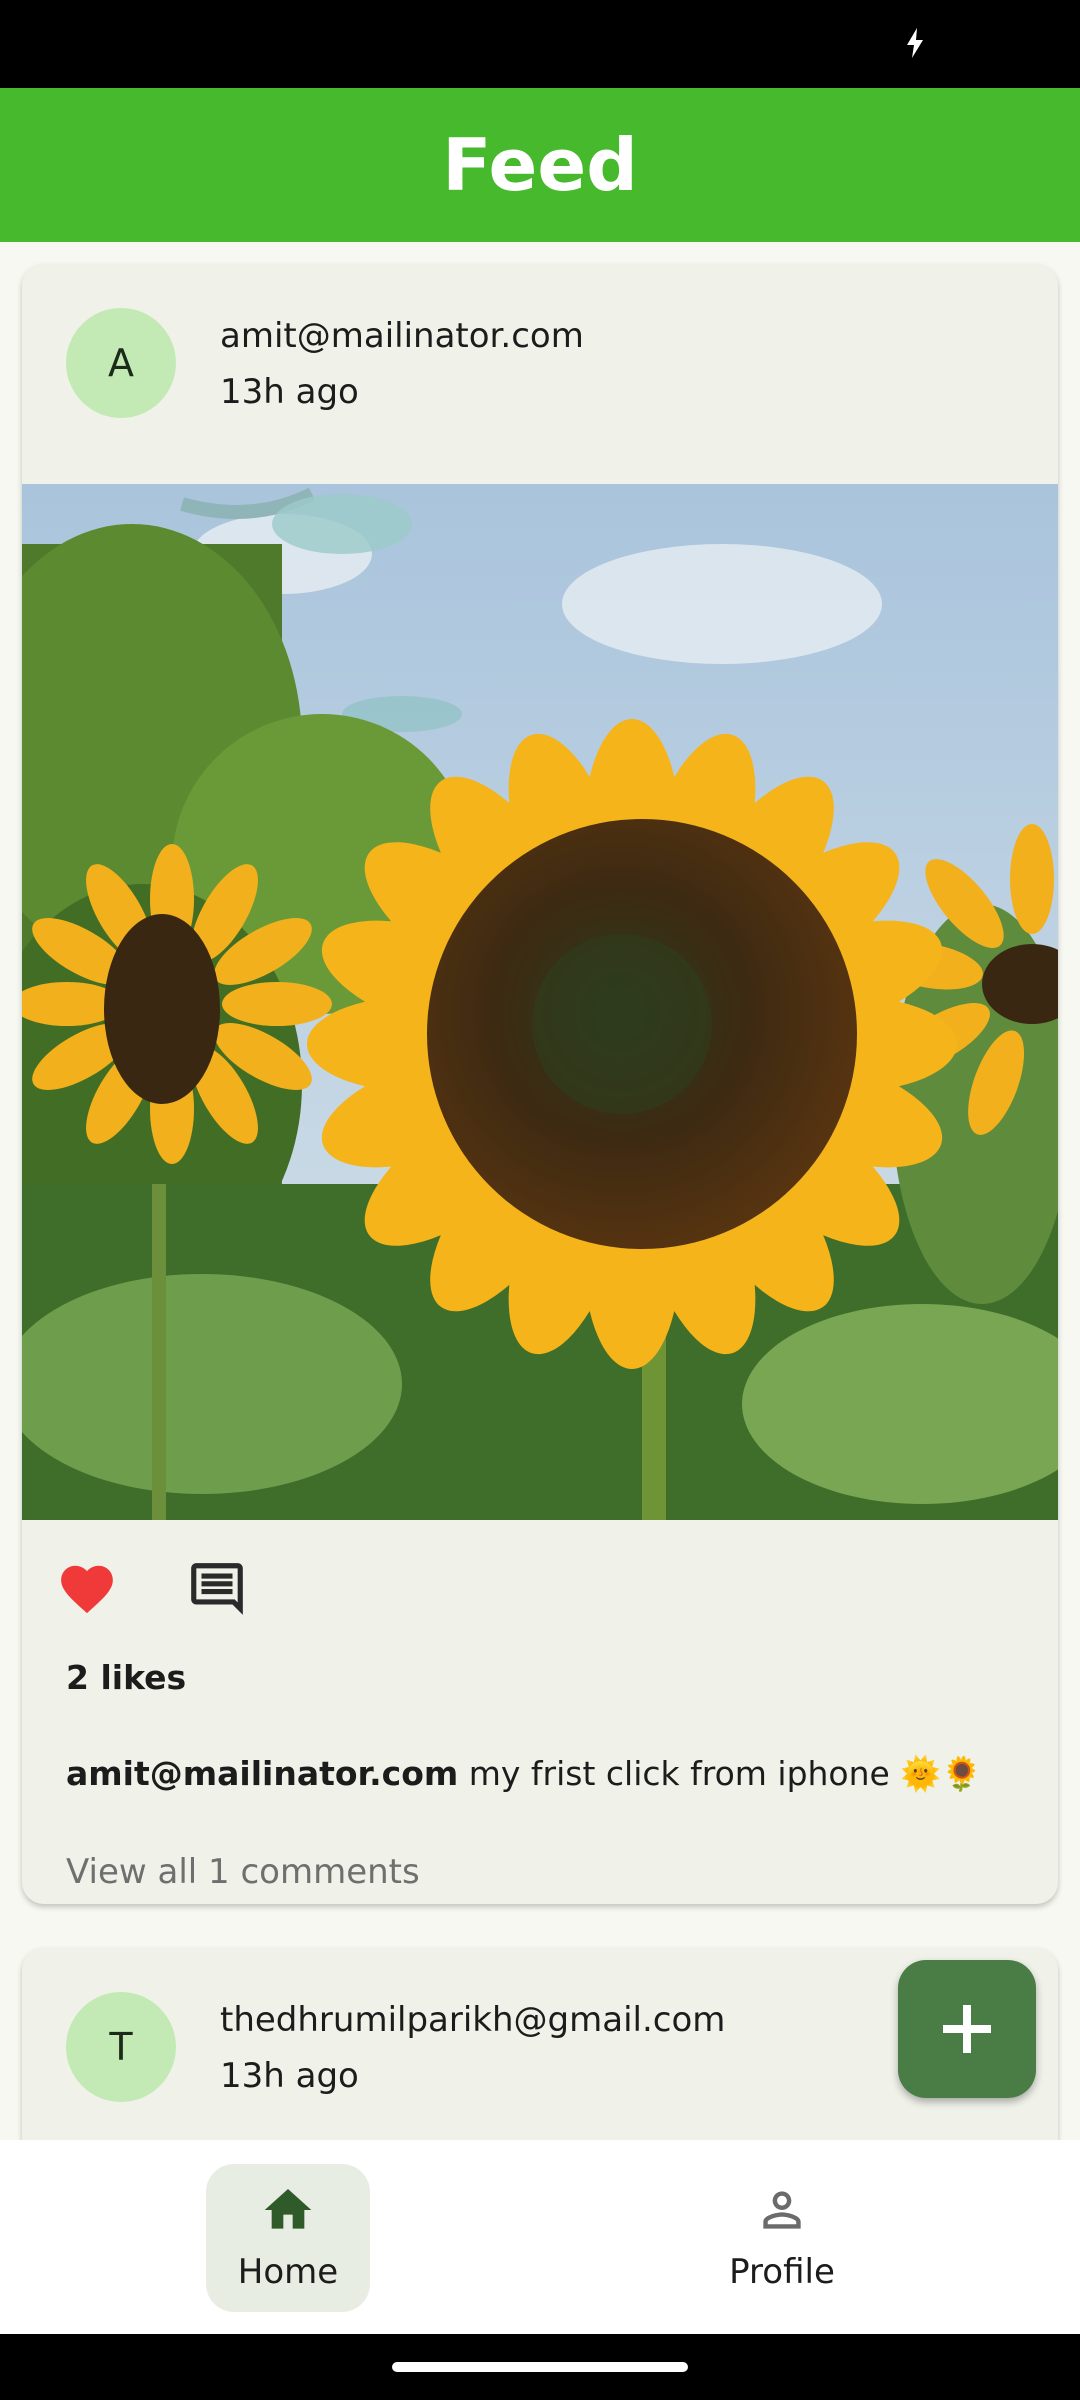 The image size is (1080, 2400). What do you see at coordinates (217, 1589) in the screenshot?
I see `comment-icon` at bounding box center [217, 1589].